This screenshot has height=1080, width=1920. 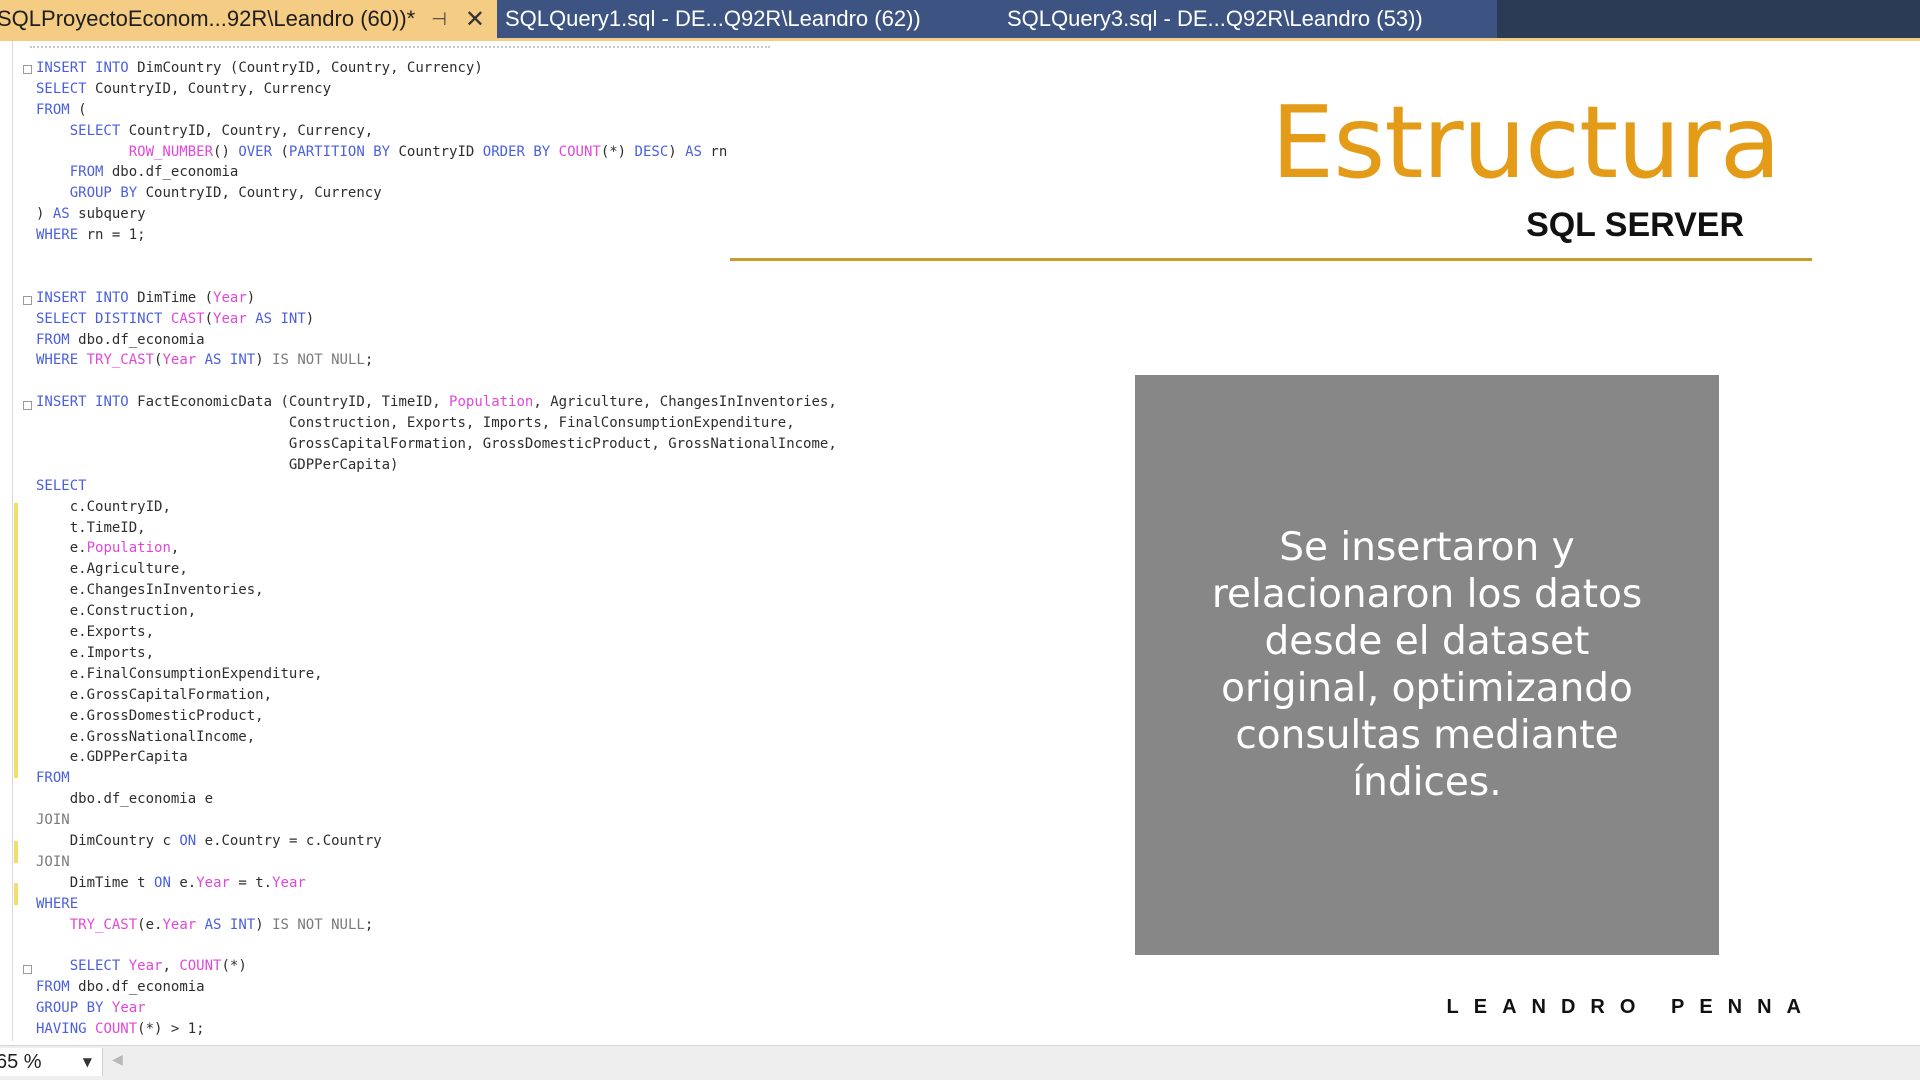 What do you see at coordinates (112, 632) in the screenshot?
I see `code-line: e.Exports,` at bounding box center [112, 632].